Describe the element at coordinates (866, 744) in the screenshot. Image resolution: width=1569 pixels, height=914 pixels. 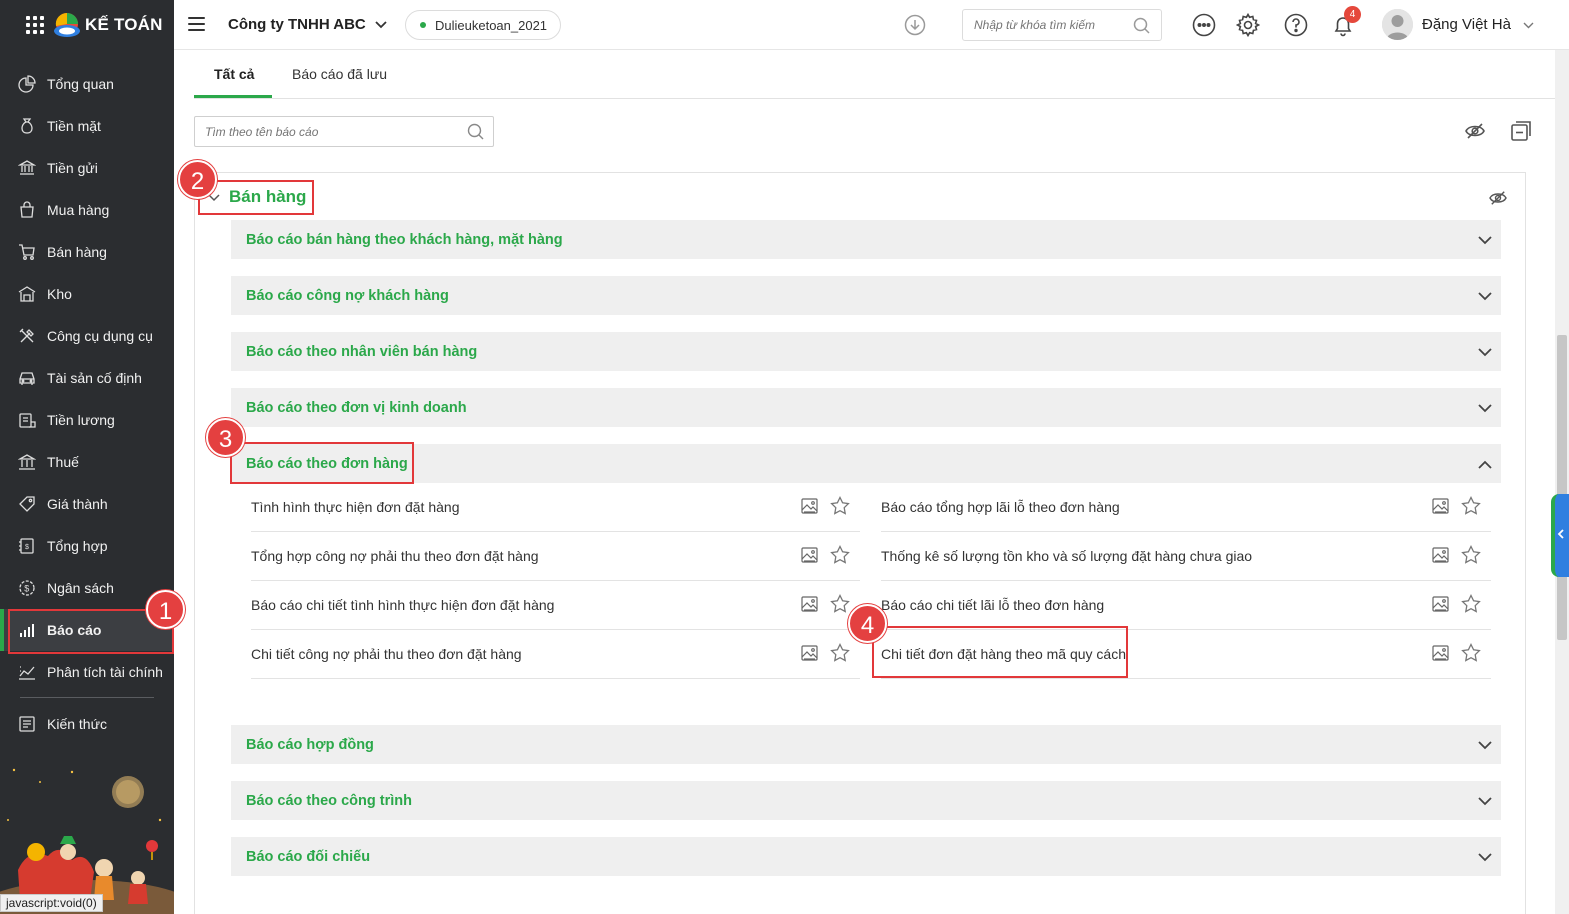
I see `section-hop-dong: Báo cáo hợp đồng` at that location.